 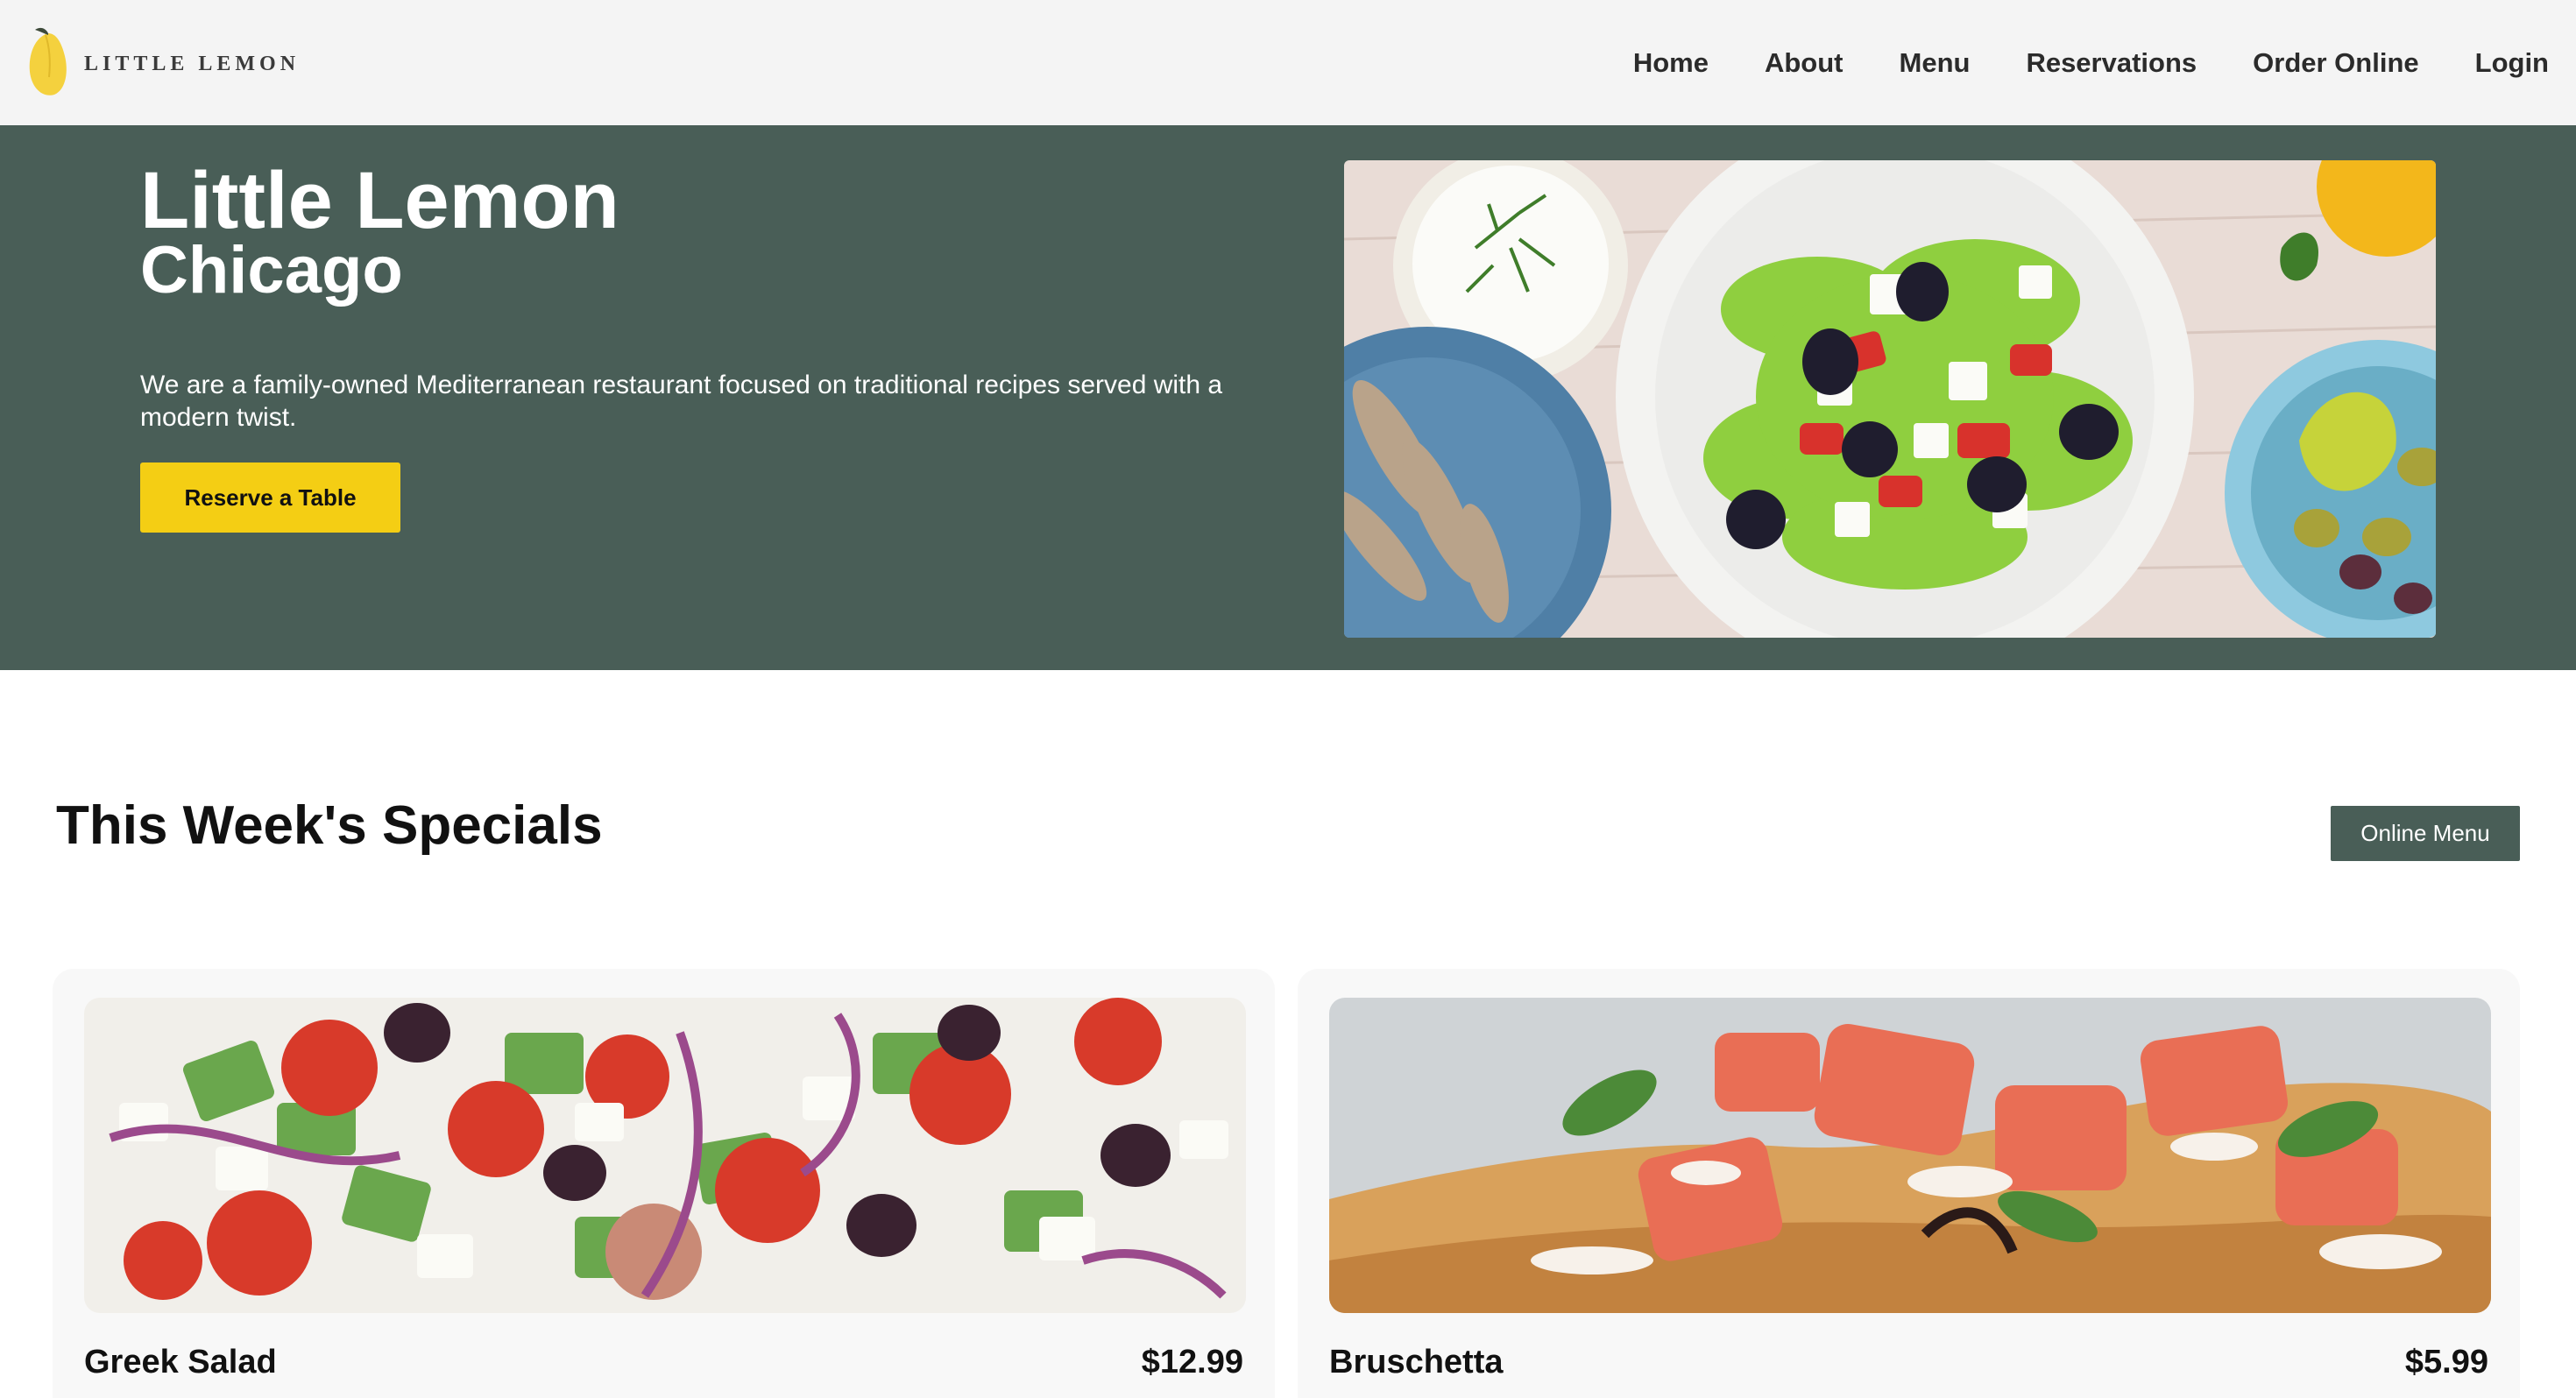 What do you see at coordinates (1935, 63) in the screenshot?
I see `nav-menu: Menu` at bounding box center [1935, 63].